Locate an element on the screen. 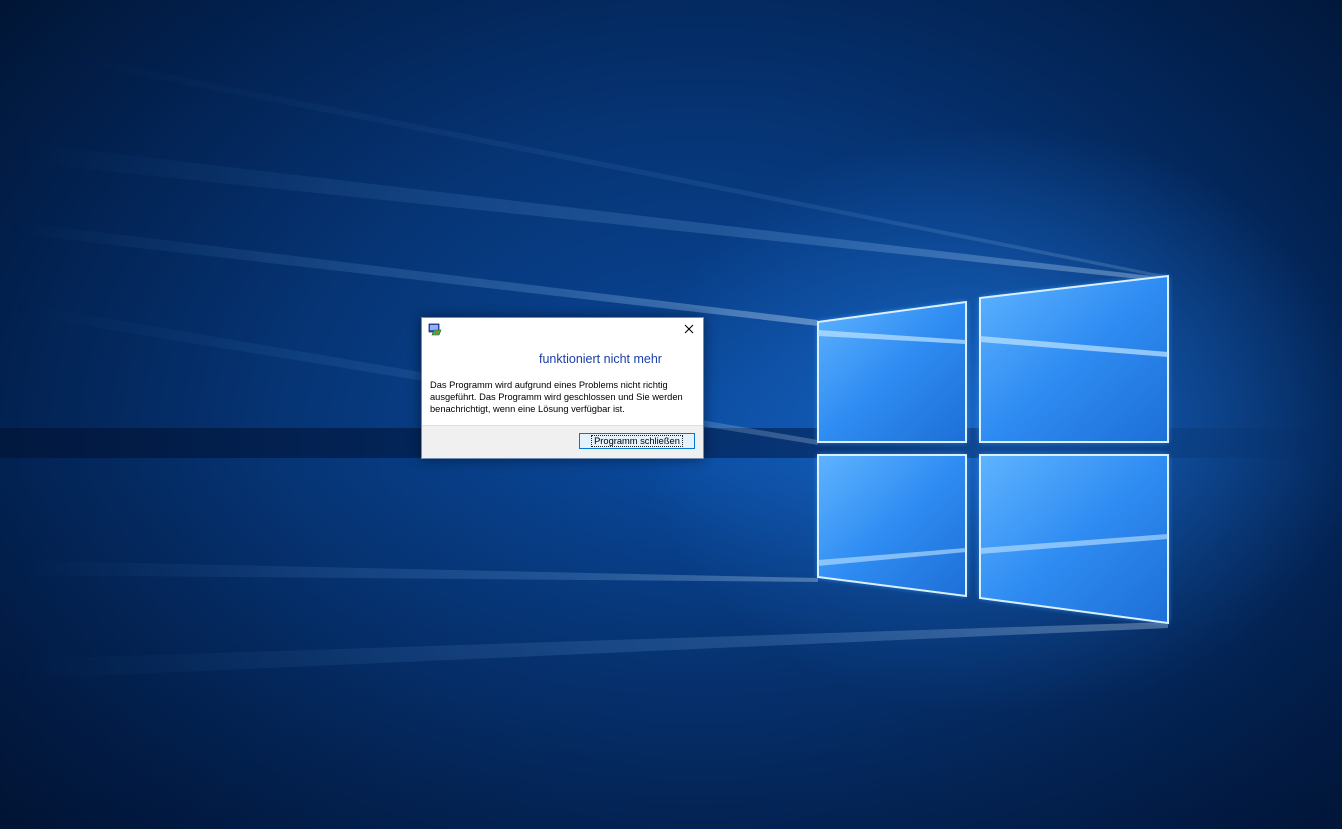 The image size is (1342, 829). program-icon is located at coordinates (435, 329).